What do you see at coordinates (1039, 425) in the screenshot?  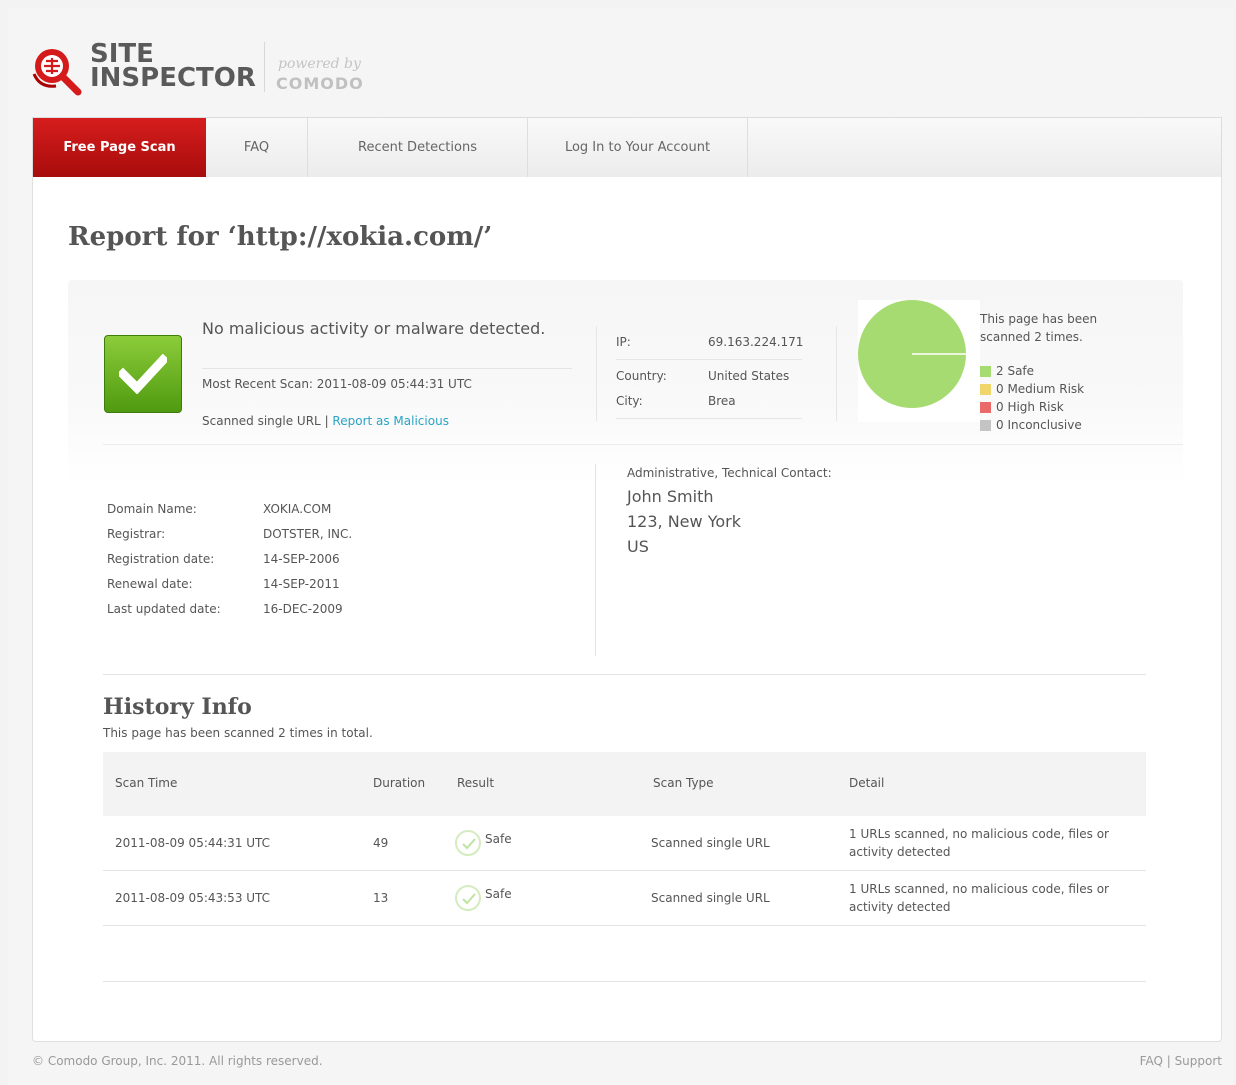 I see `legend-label: 0 Inconclusive` at bounding box center [1039, 425].